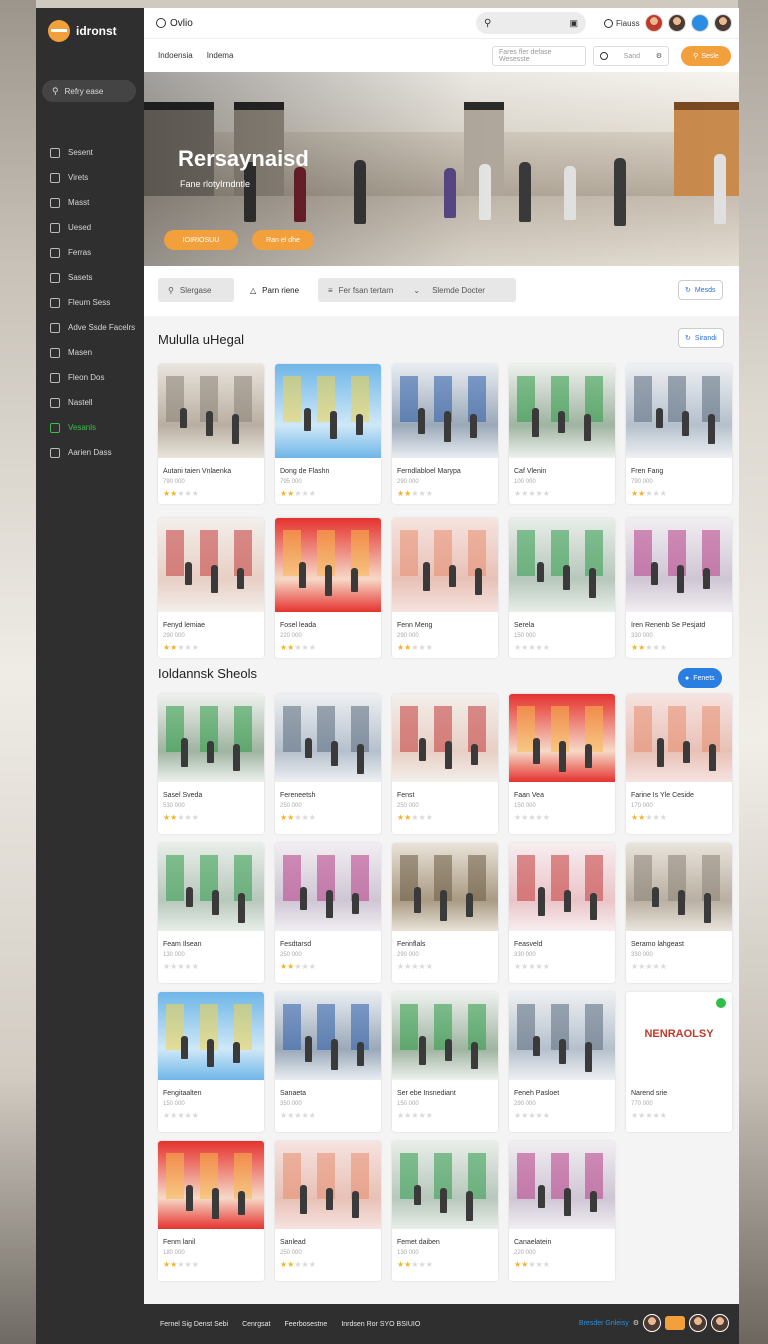 This screenshot has width=768, height=1344. I want to click on product-card: Fosel leada 220 000 ★★★★★, so click(328, 588).